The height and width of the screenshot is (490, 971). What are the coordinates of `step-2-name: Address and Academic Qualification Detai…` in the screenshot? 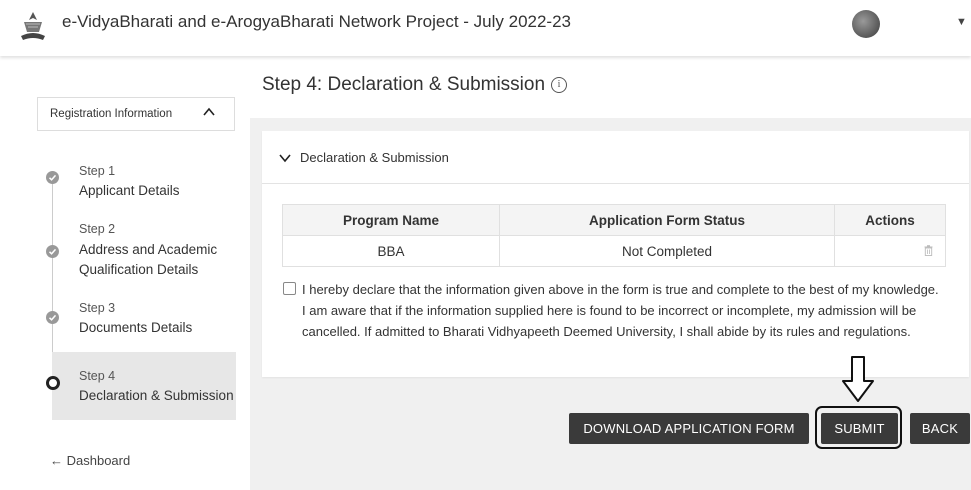 It's located at (154, 260).